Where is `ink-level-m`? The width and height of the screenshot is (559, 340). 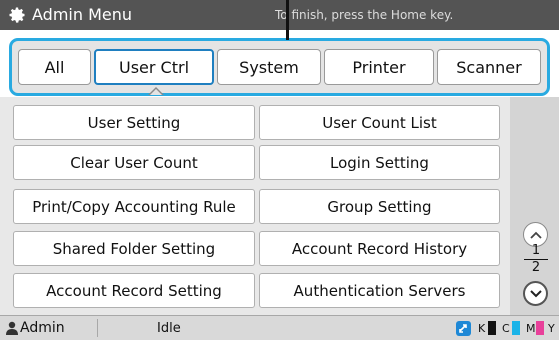
ink-level-m is located at coordinates (540, 328).